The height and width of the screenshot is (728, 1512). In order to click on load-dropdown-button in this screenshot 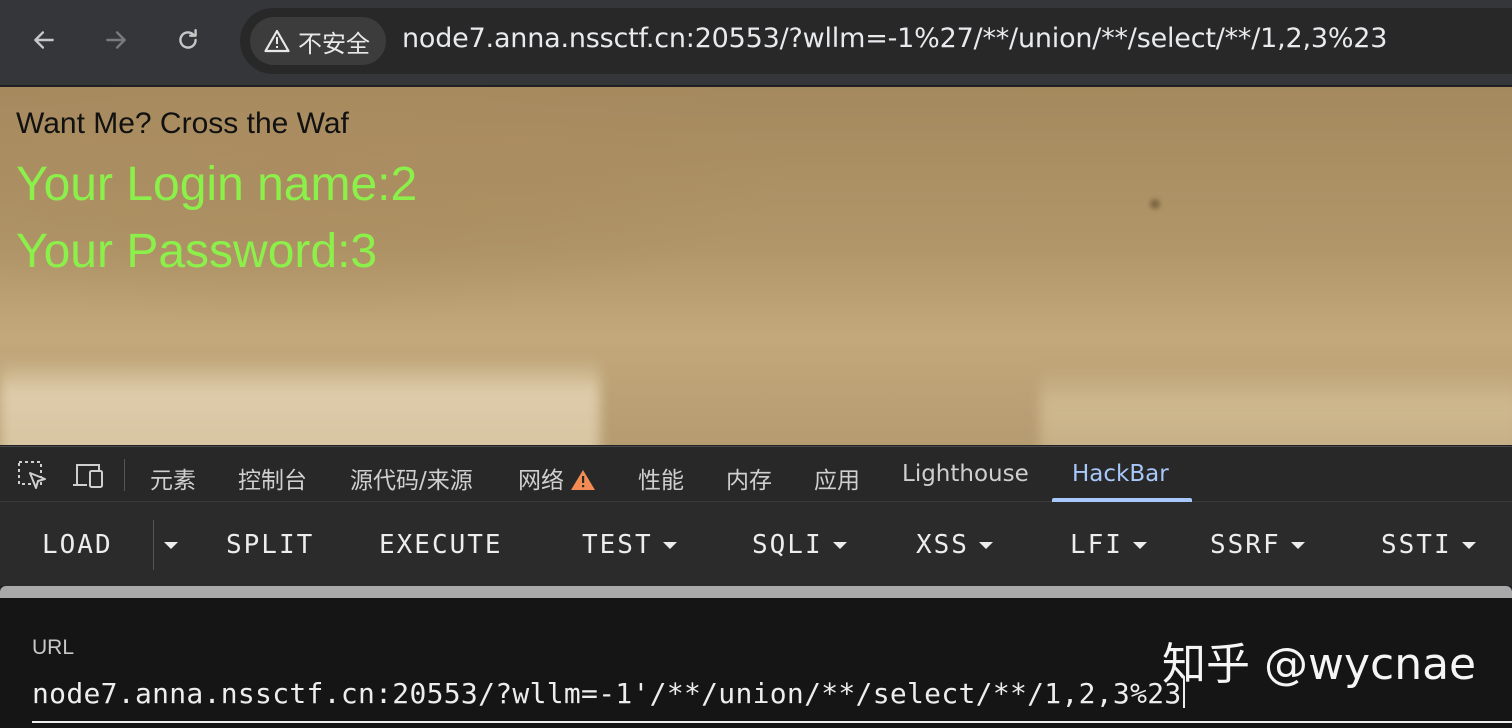, I will do `click(171, 545)`.